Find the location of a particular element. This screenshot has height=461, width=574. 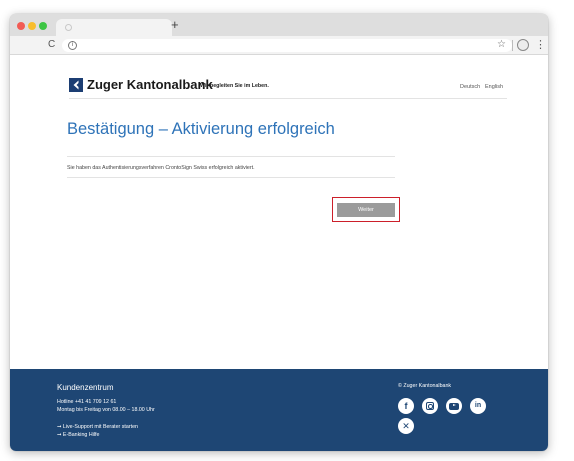

profile-avatar-icon is located at coordinates (523, 45).